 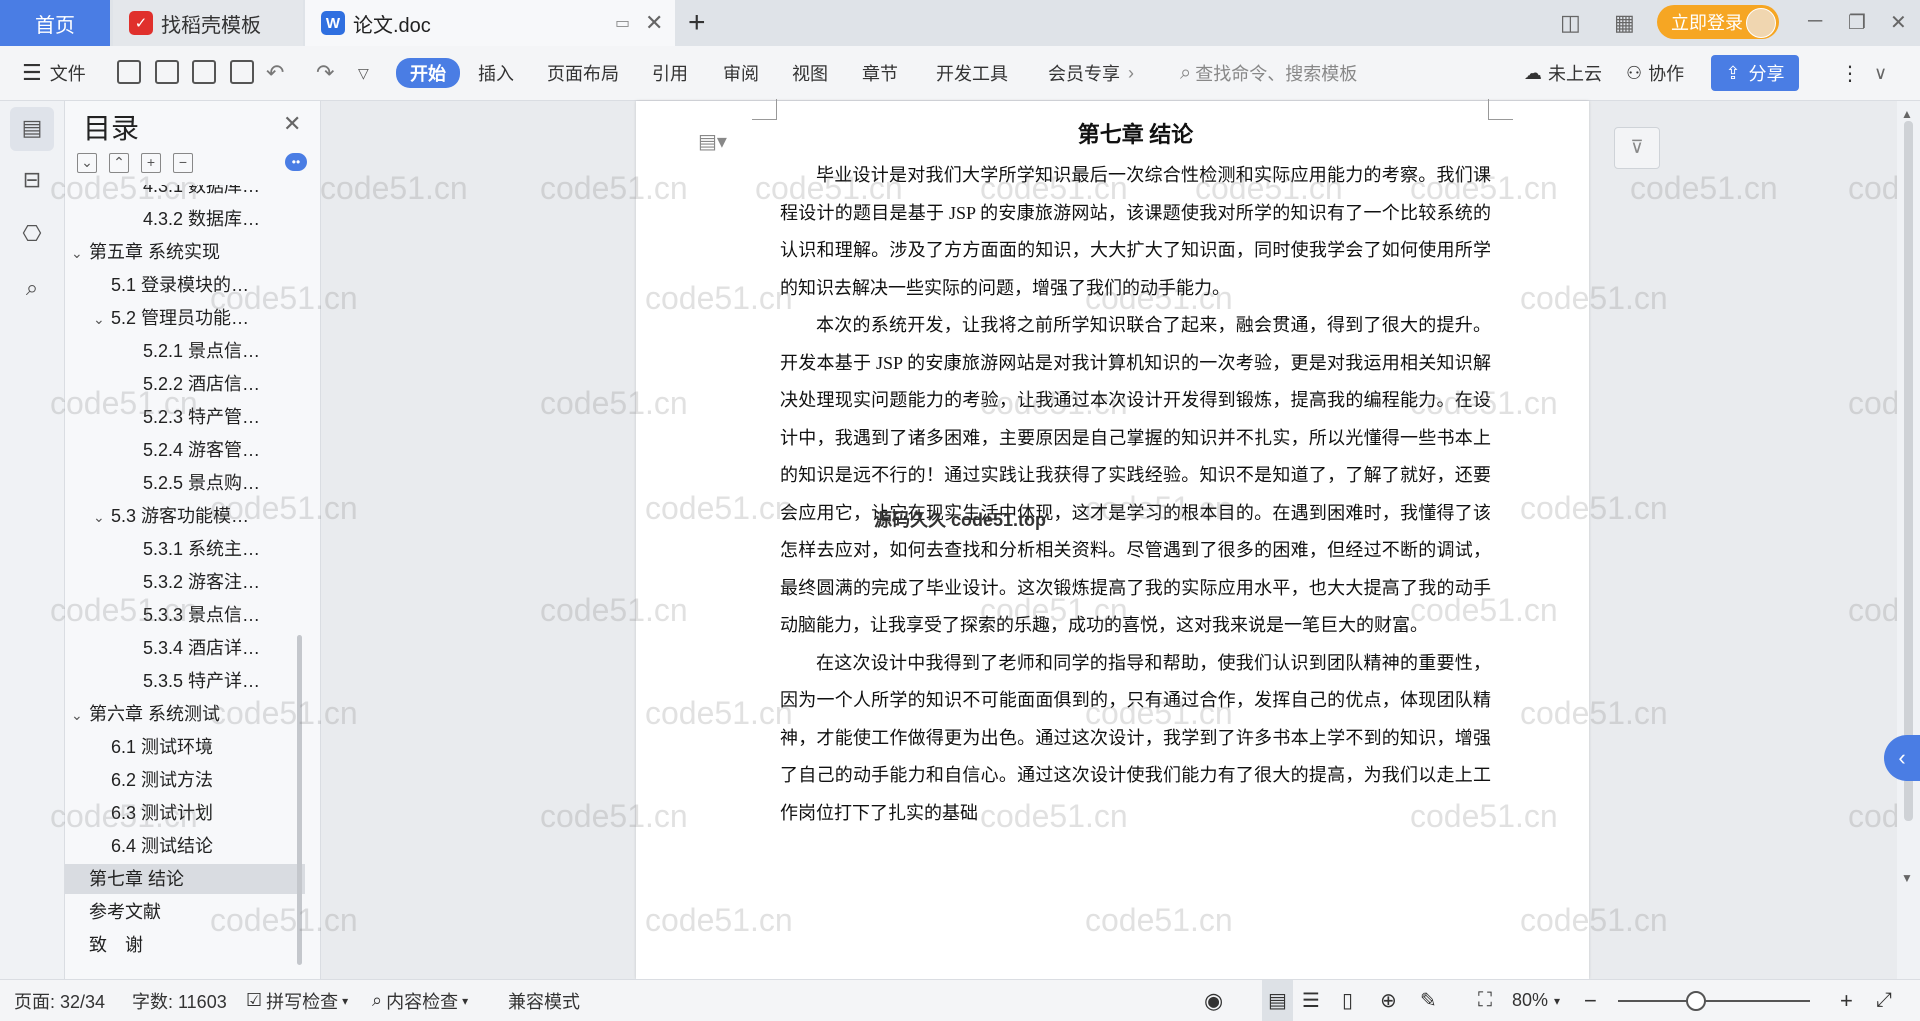 I want to click on remove-heading-icon: −, so click(x=183, y=163).